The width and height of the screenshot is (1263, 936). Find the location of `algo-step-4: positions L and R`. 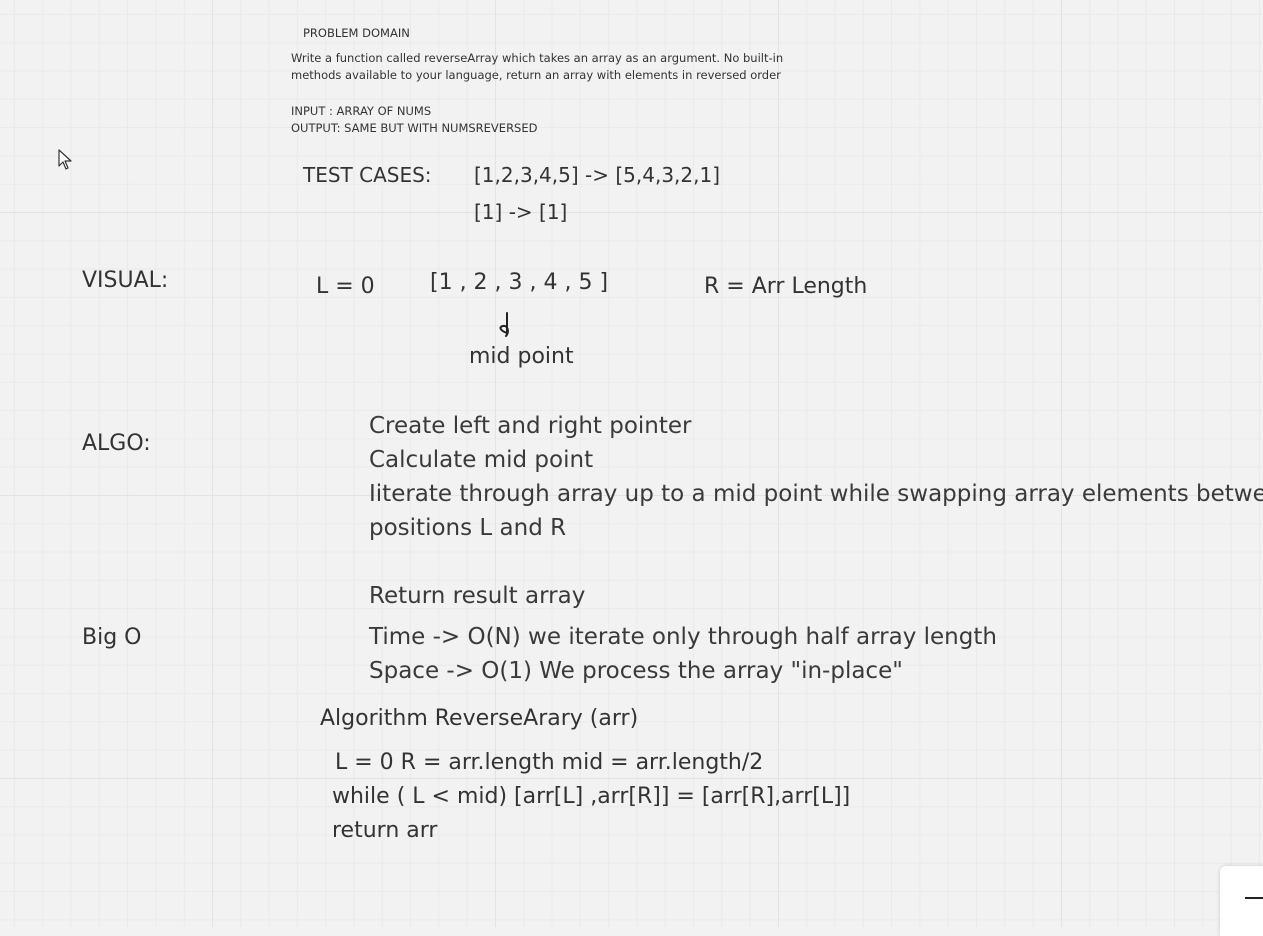

algo-step-4: positions L and R is located at coordinates (468, 528).